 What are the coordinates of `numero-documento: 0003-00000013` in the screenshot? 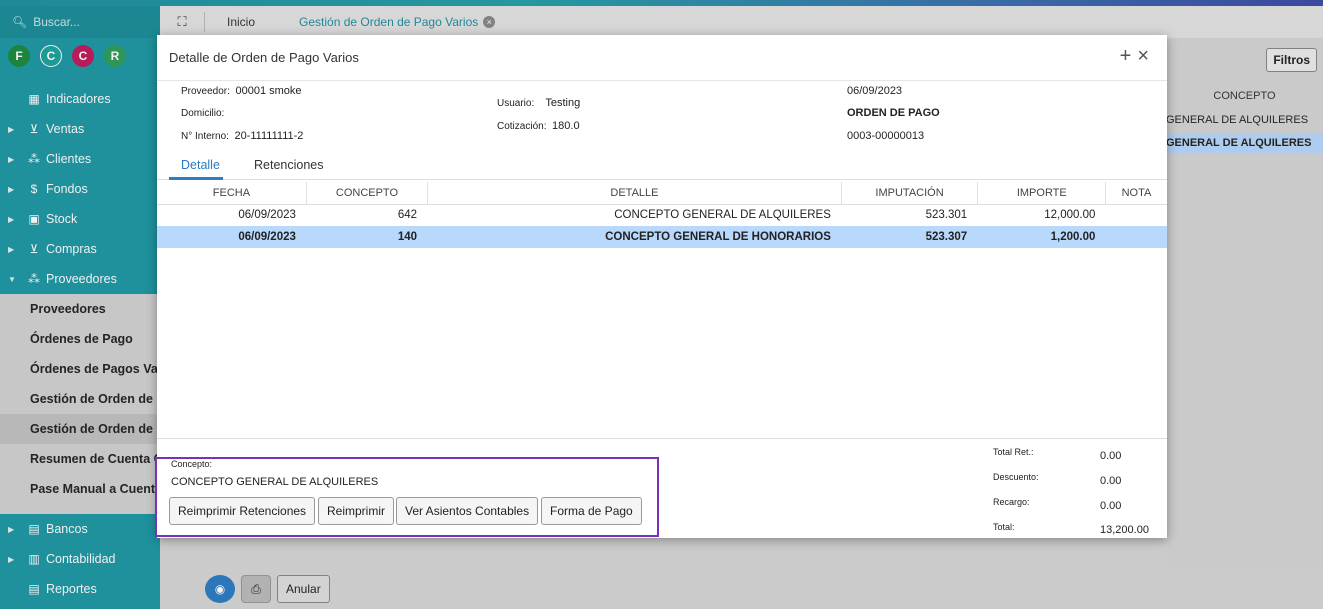 It's located at (886, 136).